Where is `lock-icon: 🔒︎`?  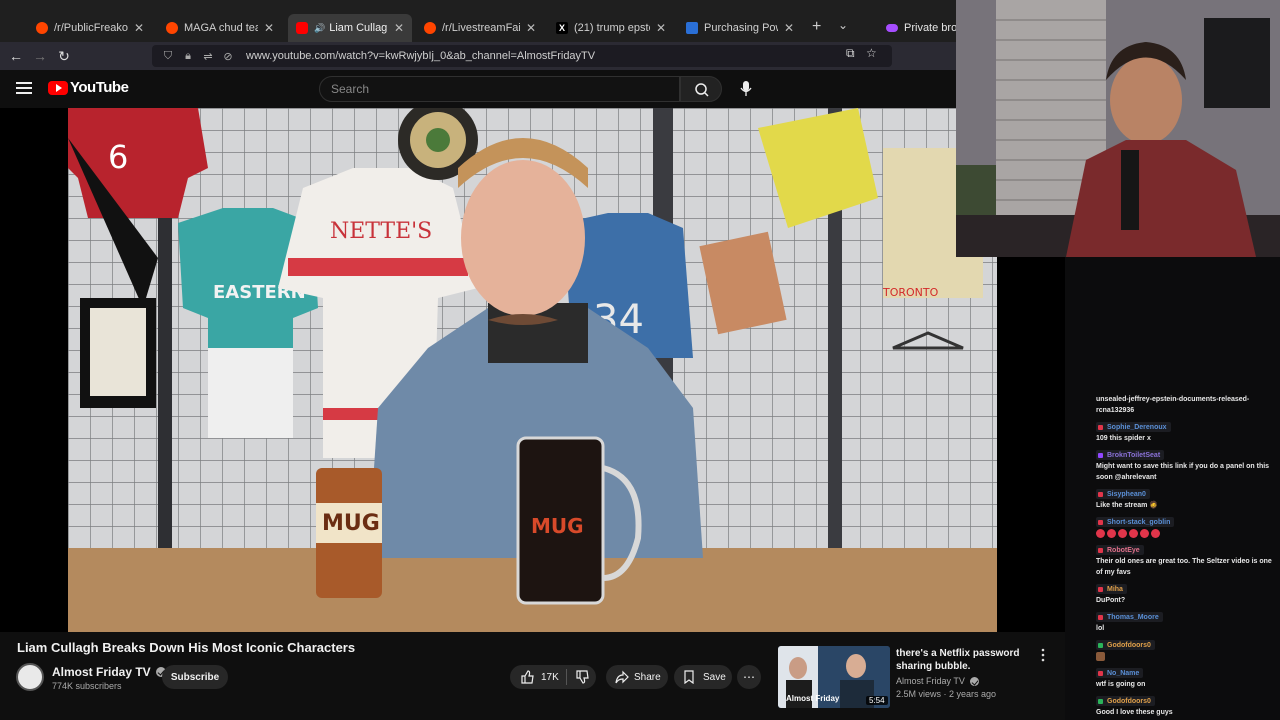
lock-icon: 🔒︎ is located at coordinates (188, 56).